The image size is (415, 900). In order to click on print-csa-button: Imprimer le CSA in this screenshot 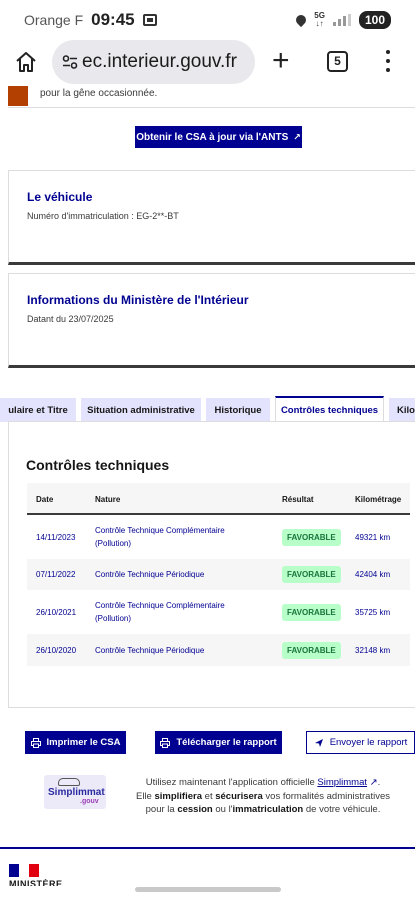, I will do `click(75, 742)`.